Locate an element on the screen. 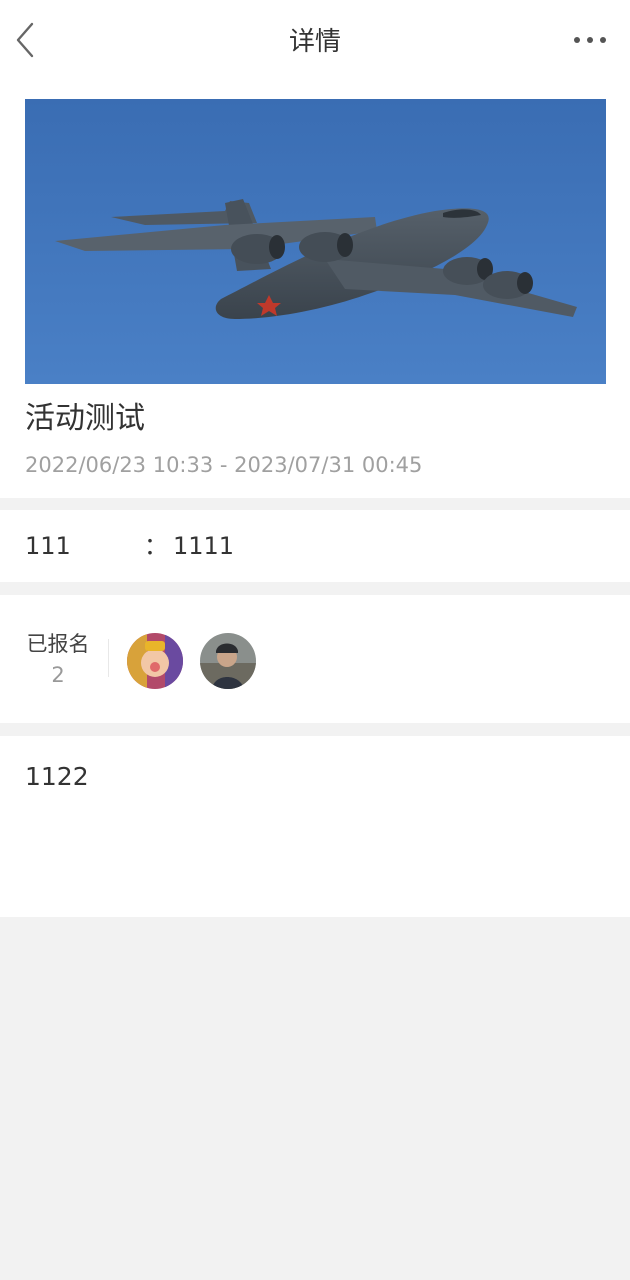  field-label: 111 is located at coordinates (48, 546).